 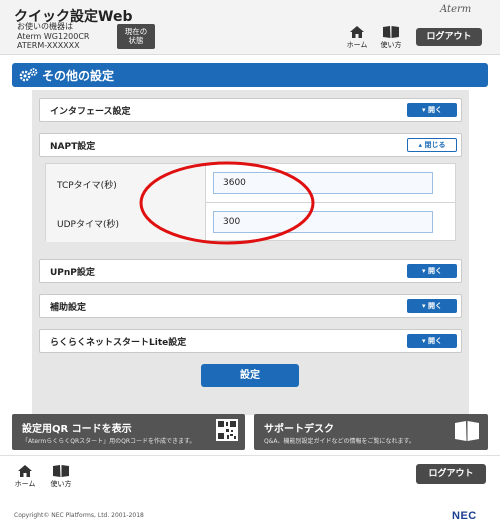 I want to click on page-title: その他の設定, so click(x=78, y=76).